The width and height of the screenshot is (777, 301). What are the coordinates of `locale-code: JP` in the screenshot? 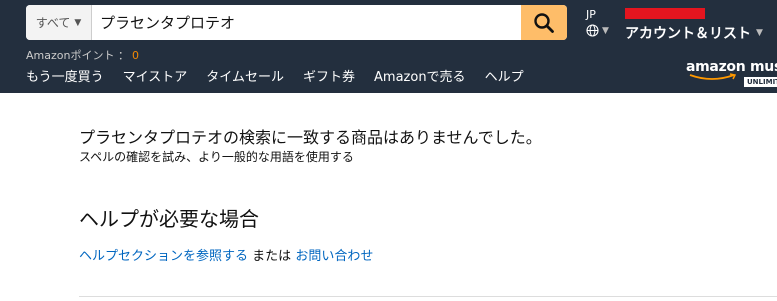 It's located at (591, 14).